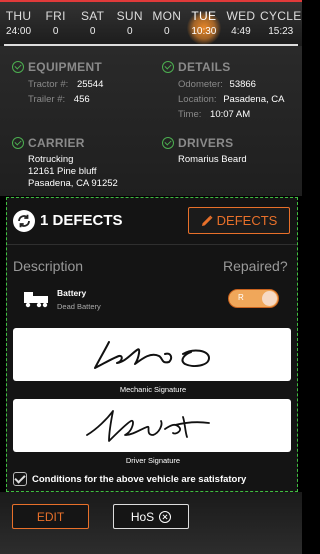 The image size is (320, 554). What do you see at coordinates (203, 24) in the screenshot?
I see `day-tue-active: TUE 10:30` at bounding box center [203, 24].